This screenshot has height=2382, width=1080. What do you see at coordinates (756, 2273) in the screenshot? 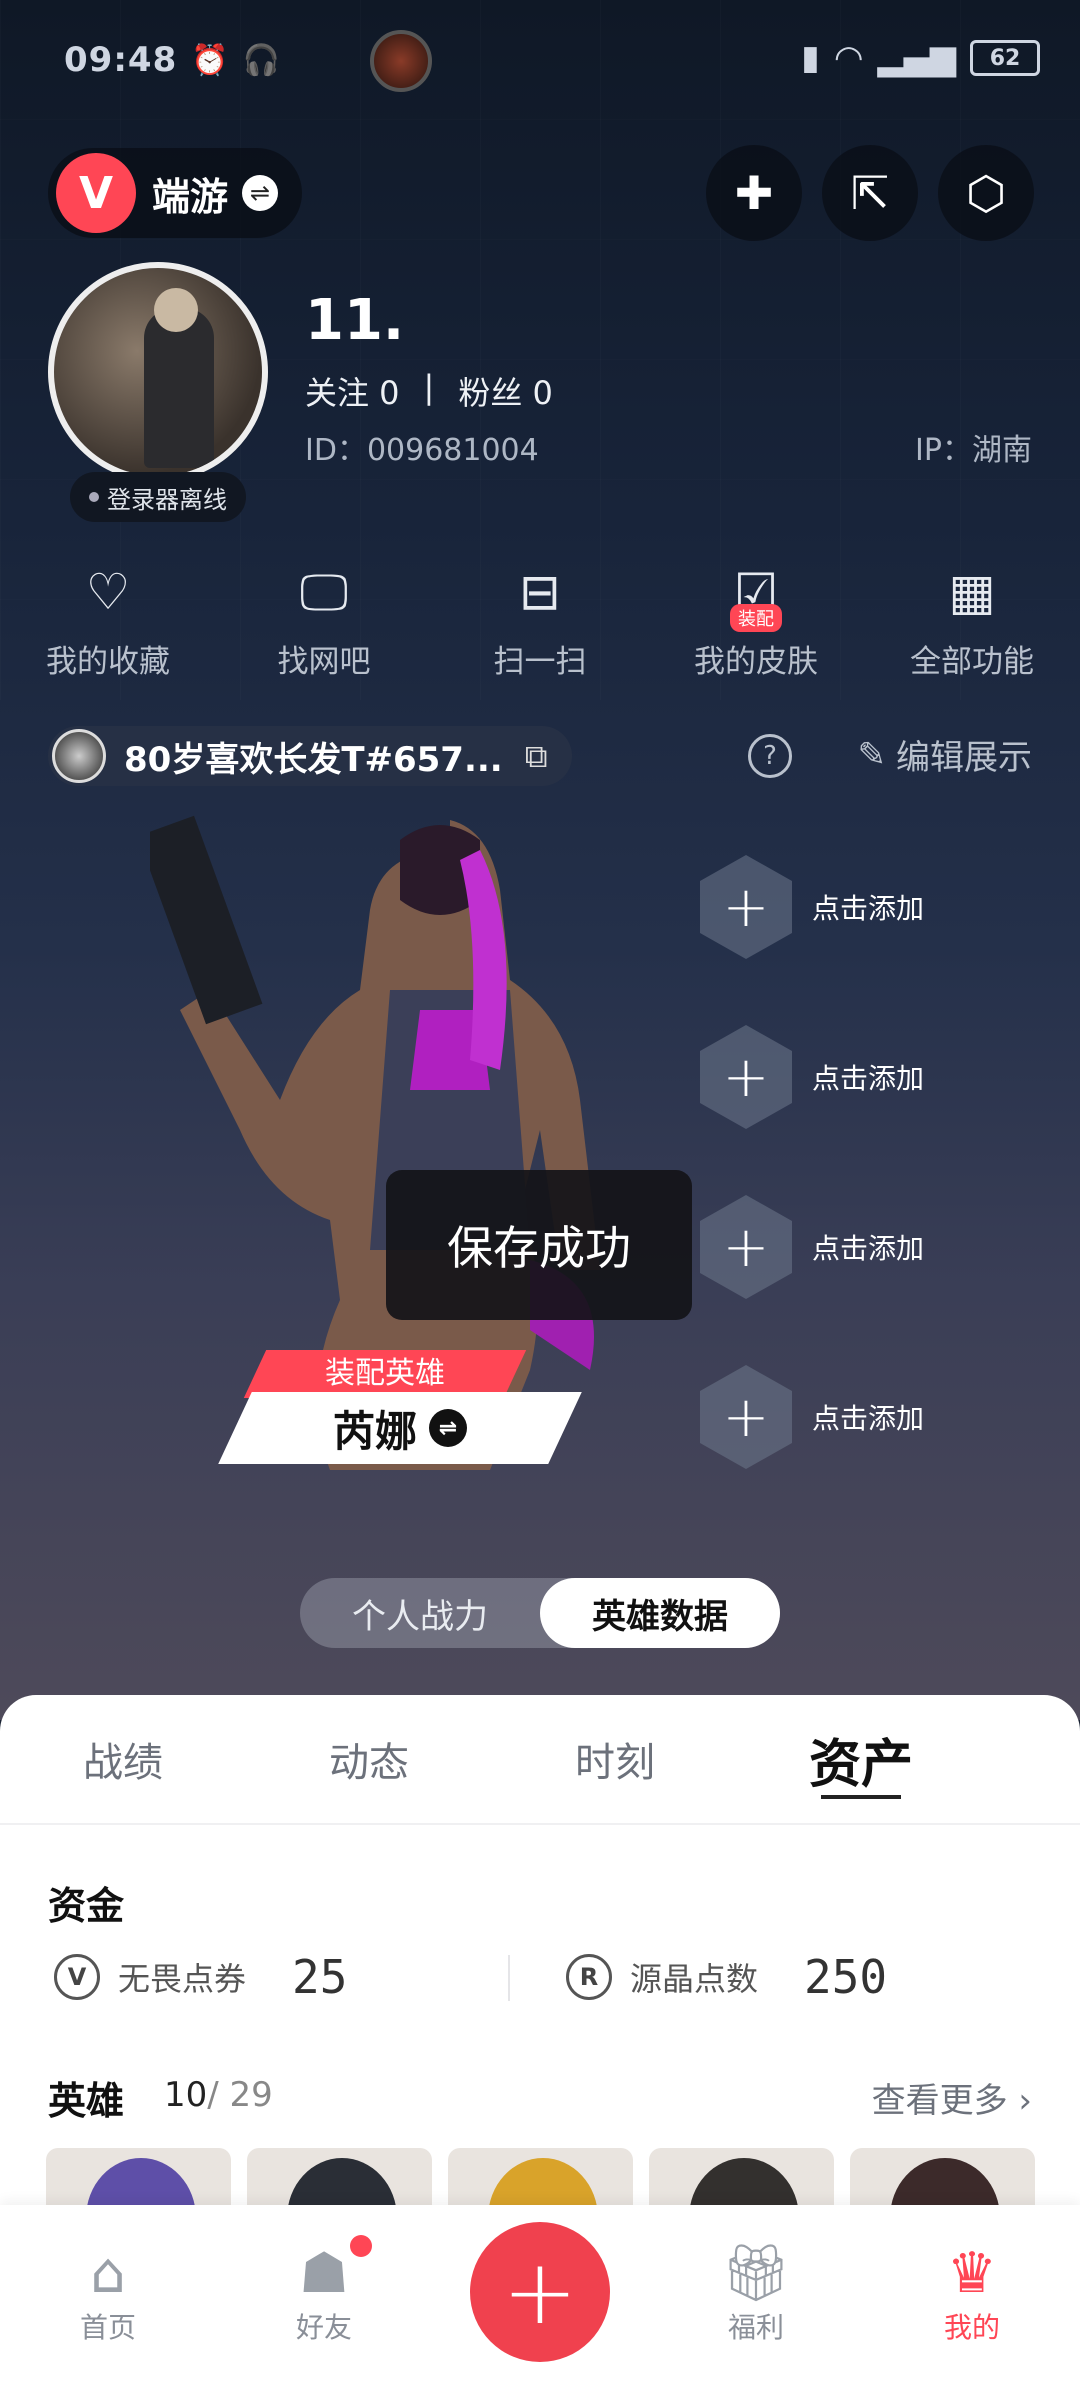
I see `gift-icon: 🎁︎` at bounding box center [756, 2273].